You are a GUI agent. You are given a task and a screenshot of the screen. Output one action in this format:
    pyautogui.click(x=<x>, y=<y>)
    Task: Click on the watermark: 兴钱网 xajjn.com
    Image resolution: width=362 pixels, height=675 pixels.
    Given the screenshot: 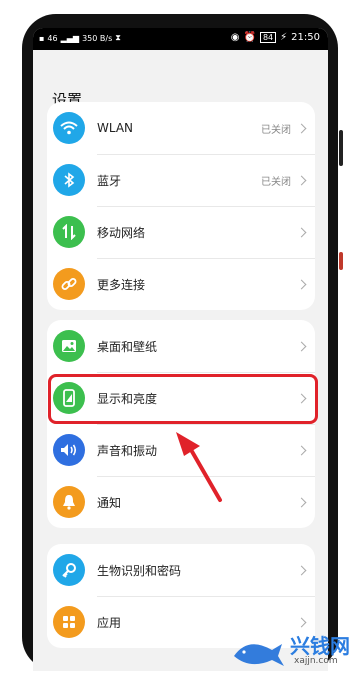 What is the action you would take?
    pyautogui.click(x=295, y=648)
    